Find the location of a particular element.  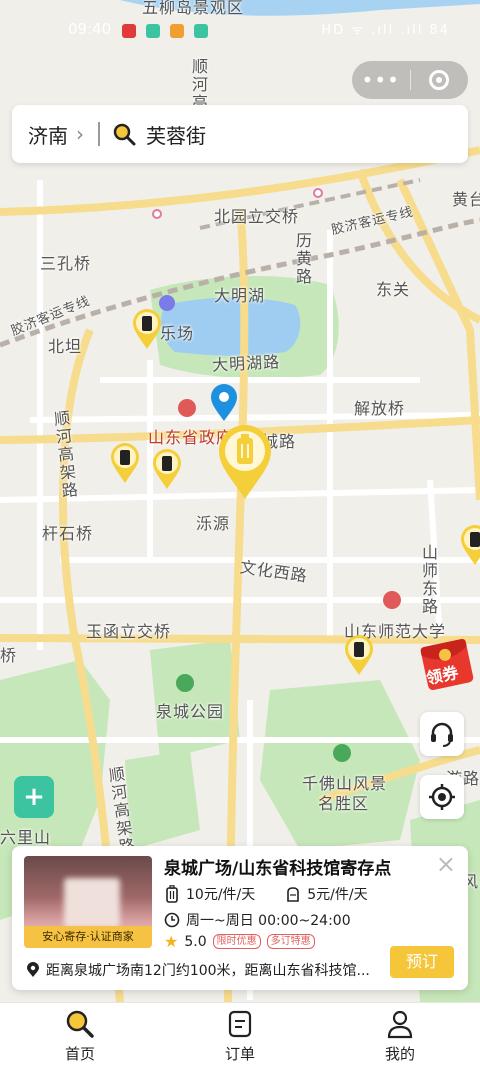

search-bar: 济南 › 芙蓉街 is located at coordinates (240, 134).